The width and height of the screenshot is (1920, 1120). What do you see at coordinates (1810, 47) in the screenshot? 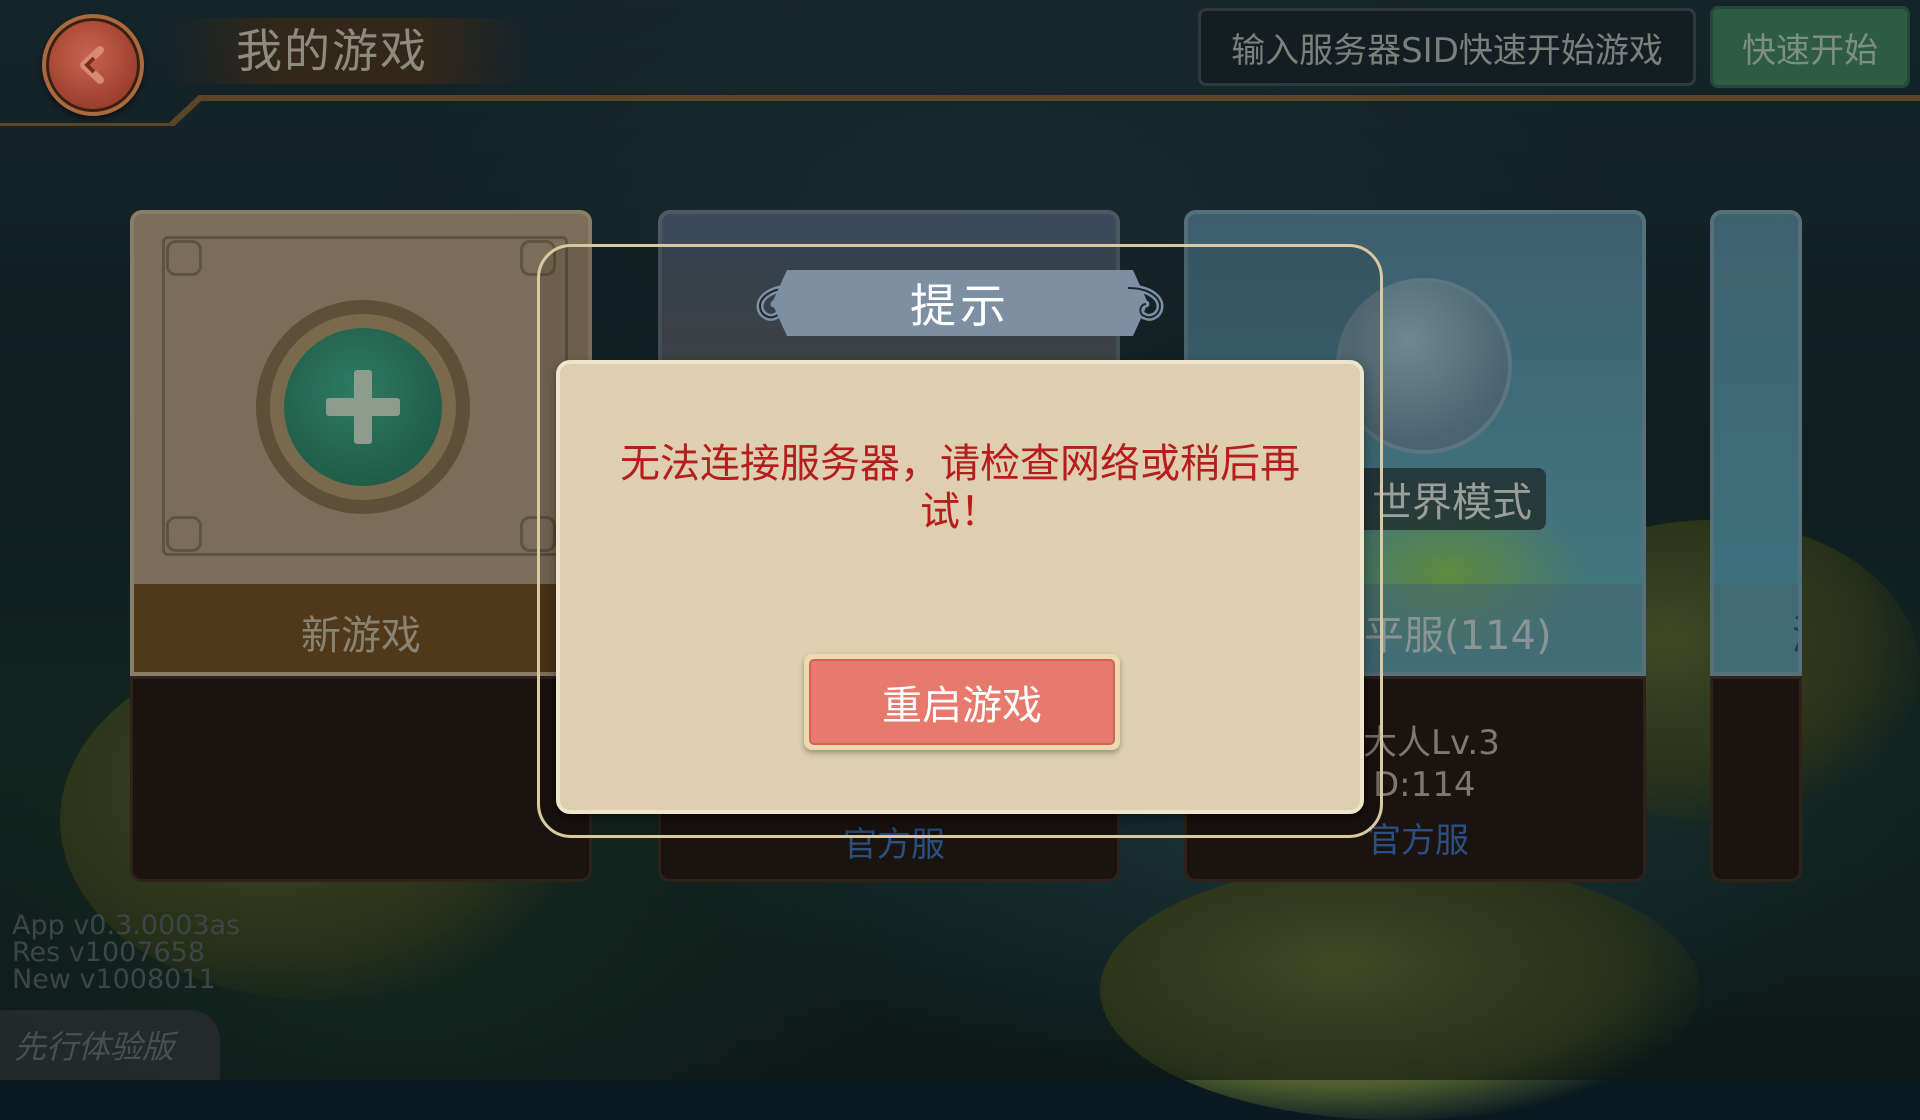
I see `quick-start-button: 快速开始` at bounding box center [1810, 47].